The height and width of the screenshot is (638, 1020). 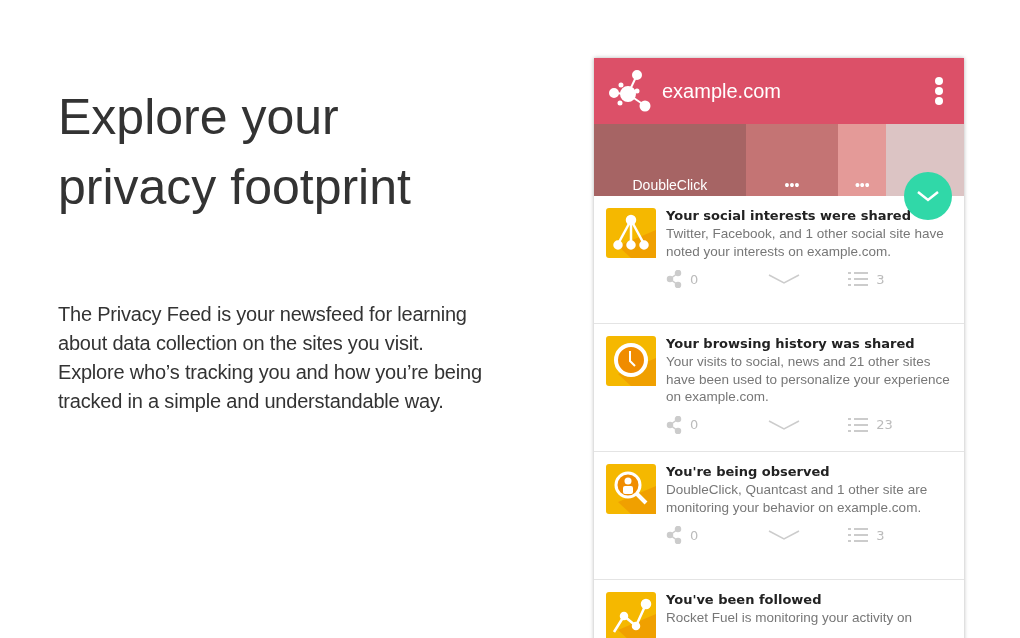 I want to click on feed-item-description: Your visits to social, news and 21 other sites have been used to personalize your experience on example.com., so click(x=808, y=379).